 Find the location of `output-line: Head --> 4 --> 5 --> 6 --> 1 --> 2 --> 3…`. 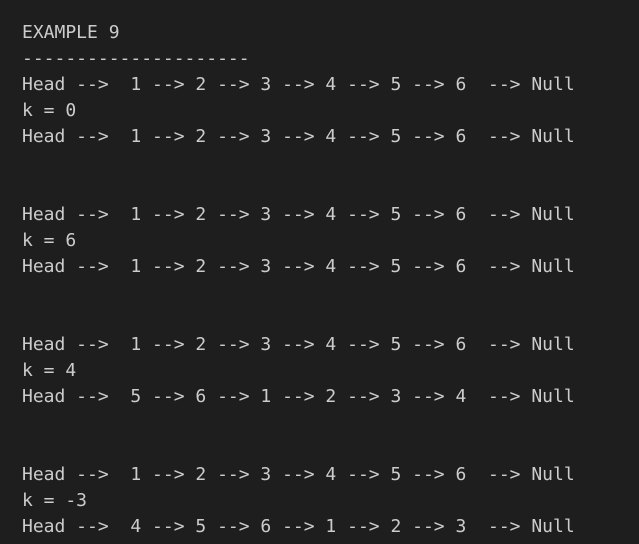

output-line: Head --> 4 --> 5 --> 6 --> 1 --> 2 --> 3… is located at coordinates (298, 526).